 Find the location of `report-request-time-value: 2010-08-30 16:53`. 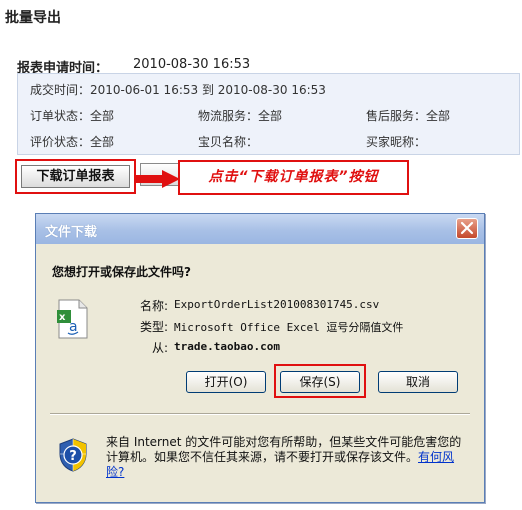

report-request-time-value: 2010-08-30 16:53 is located at coordinates (192, 64).